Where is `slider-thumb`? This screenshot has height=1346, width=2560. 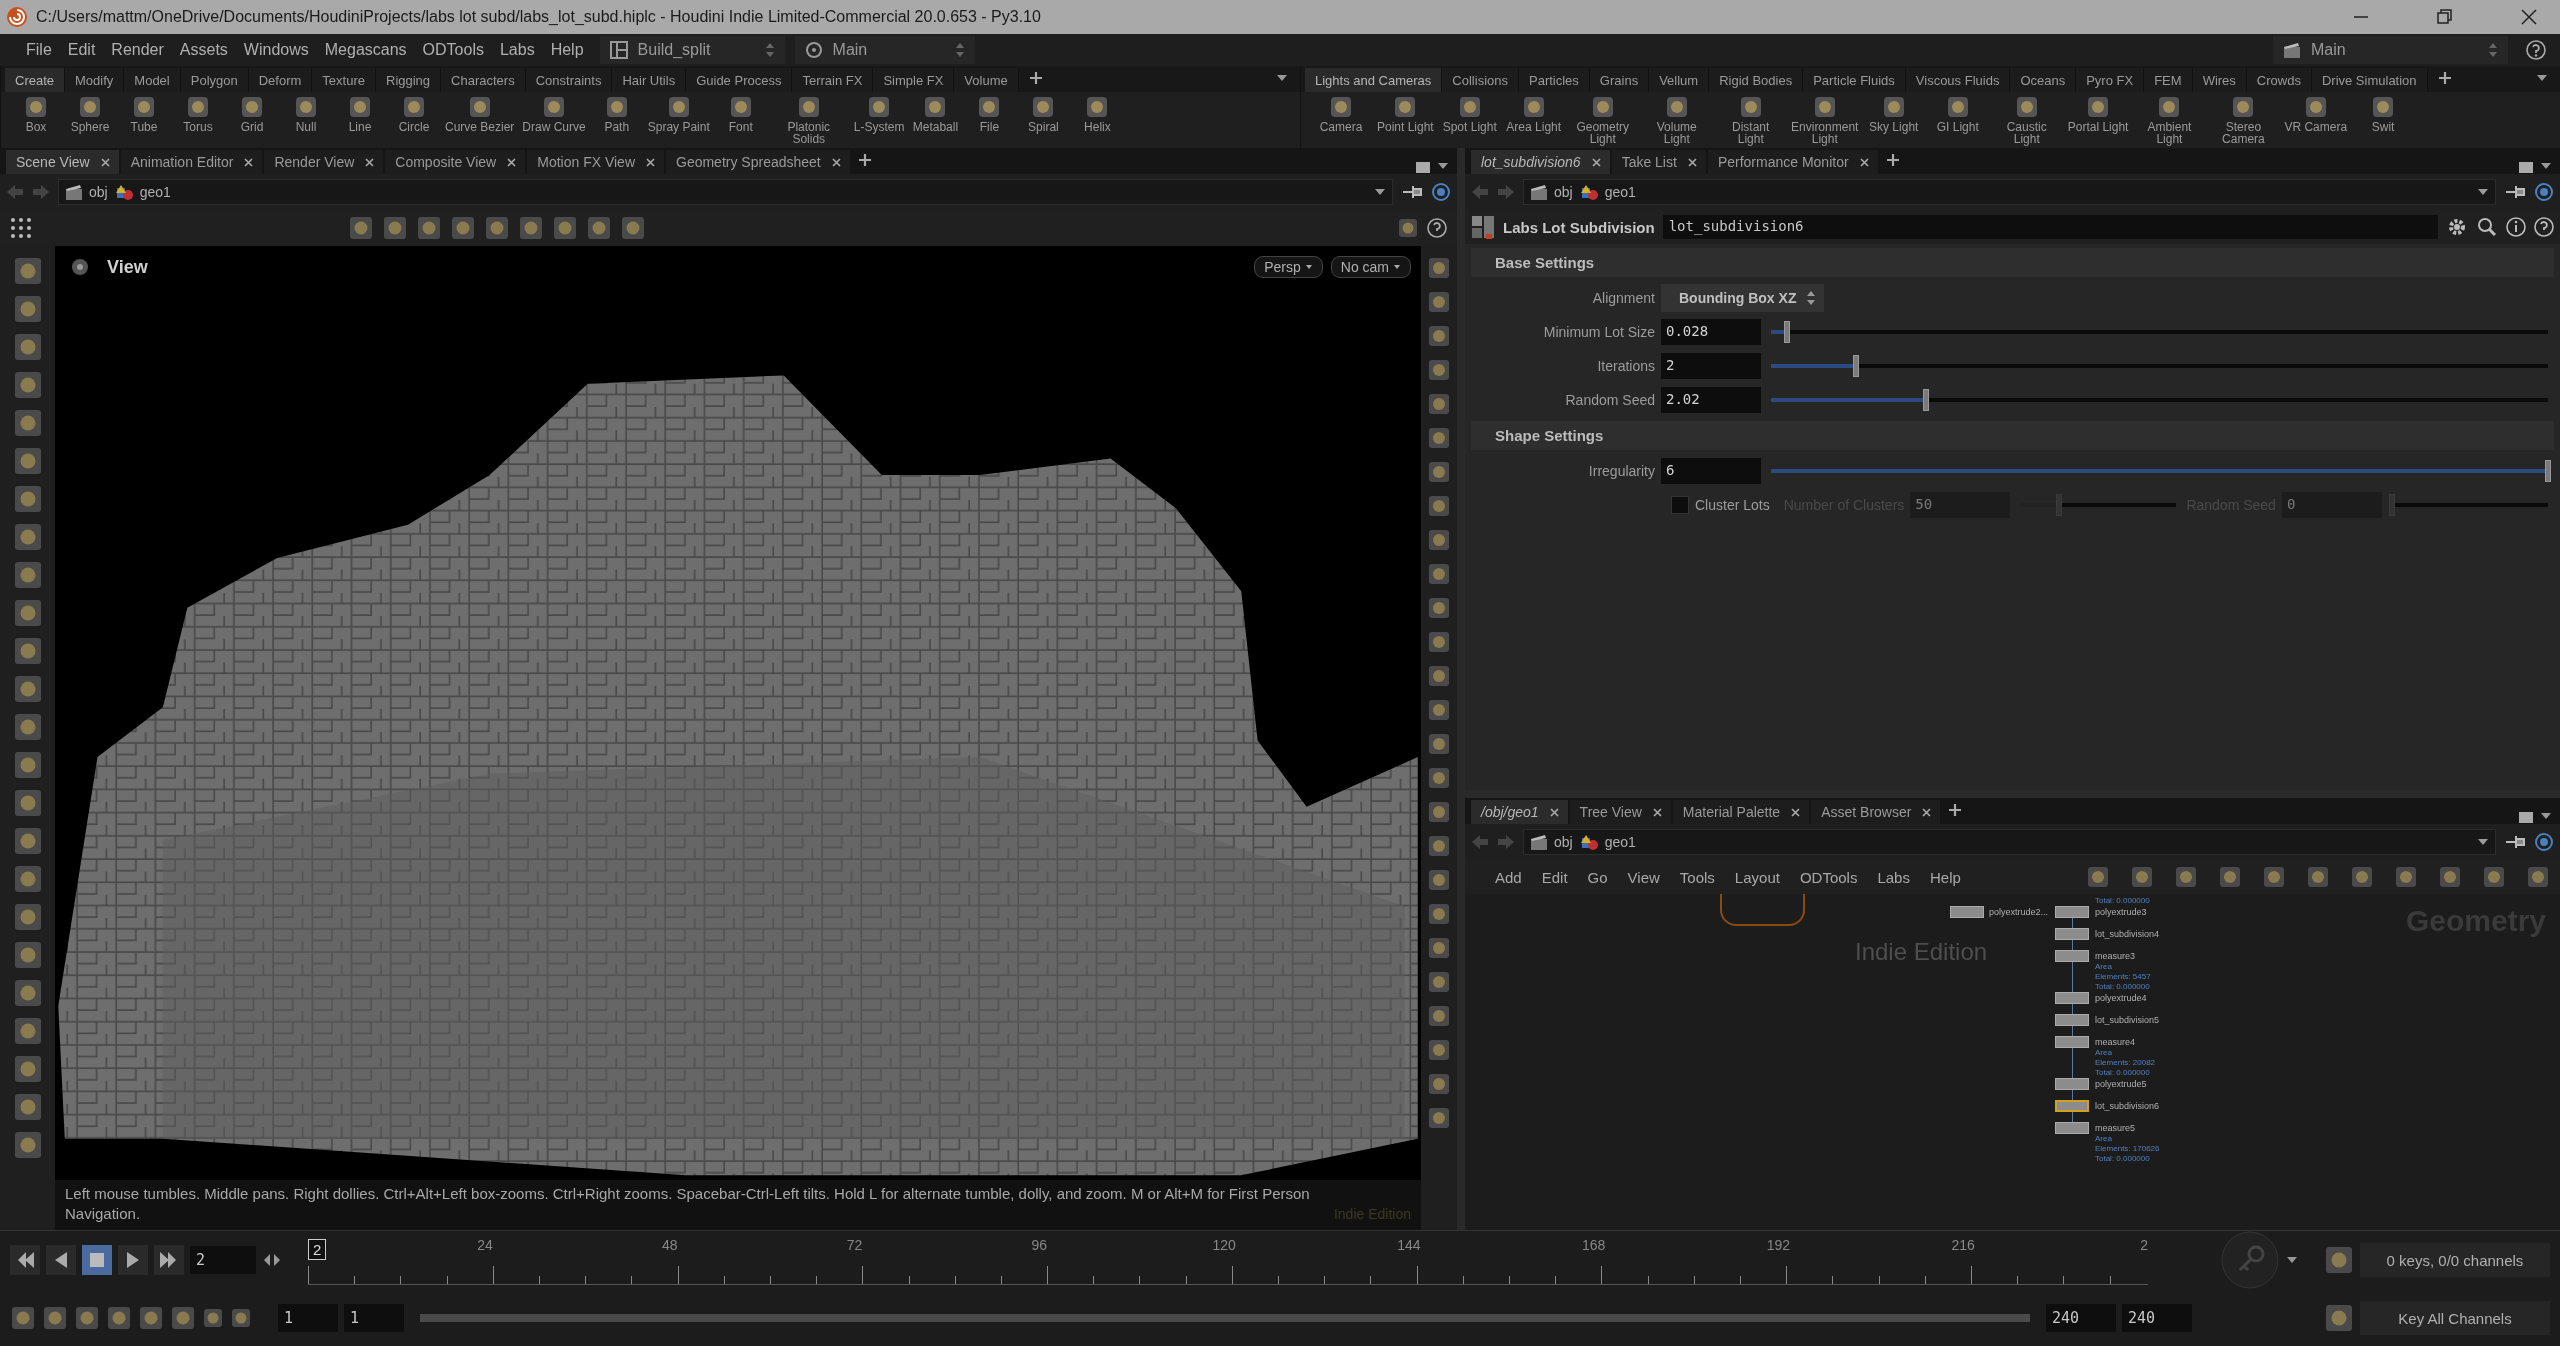 slider-thumb is located at coordinates (2548, 471).